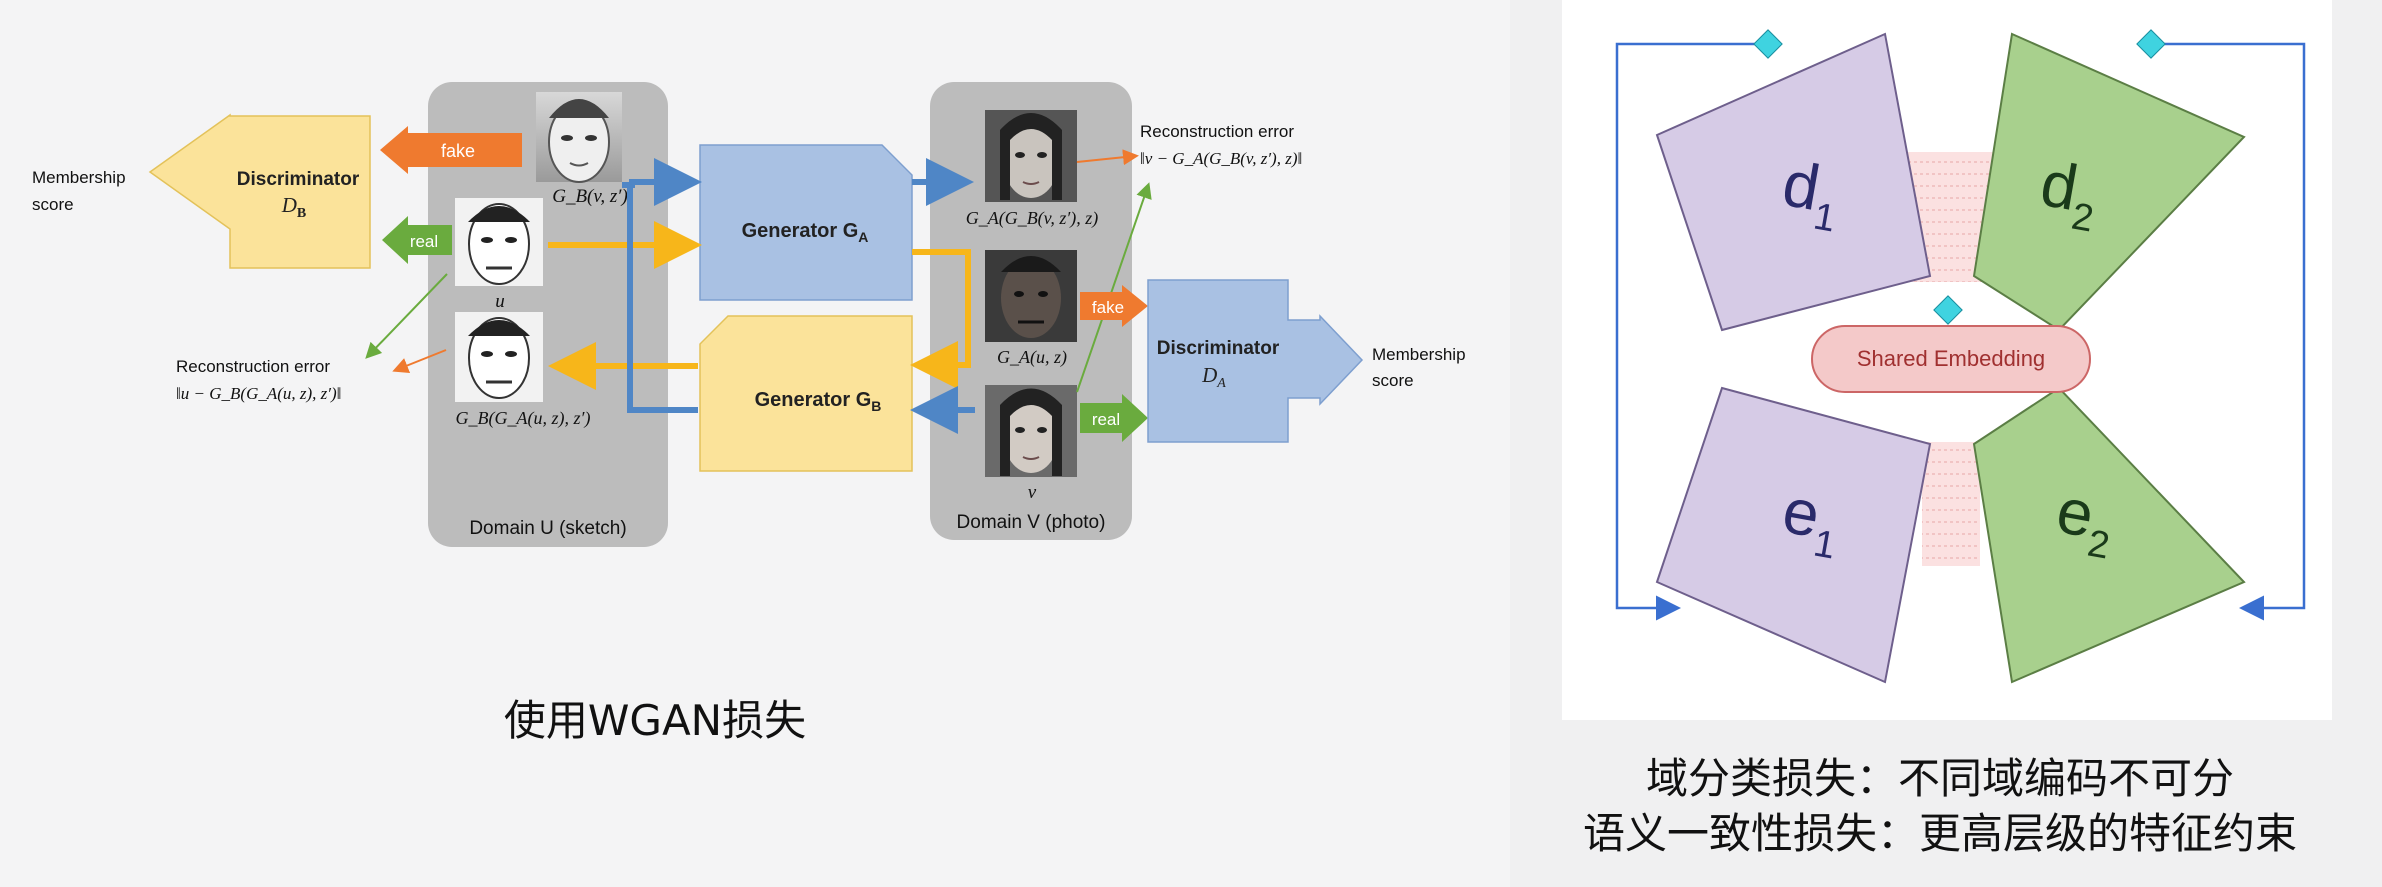 Image resolution: width=2382 pixels, height=887 pixels. I want to click on caption-wgan-loss: 使用WGAN损失, so click(655, 720).